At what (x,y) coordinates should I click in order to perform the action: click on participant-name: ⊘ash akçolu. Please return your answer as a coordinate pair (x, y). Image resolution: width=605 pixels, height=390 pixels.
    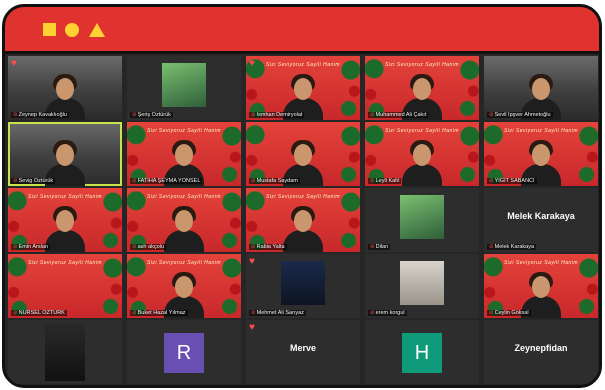
    Looking at the image, I should click on (148, 247).